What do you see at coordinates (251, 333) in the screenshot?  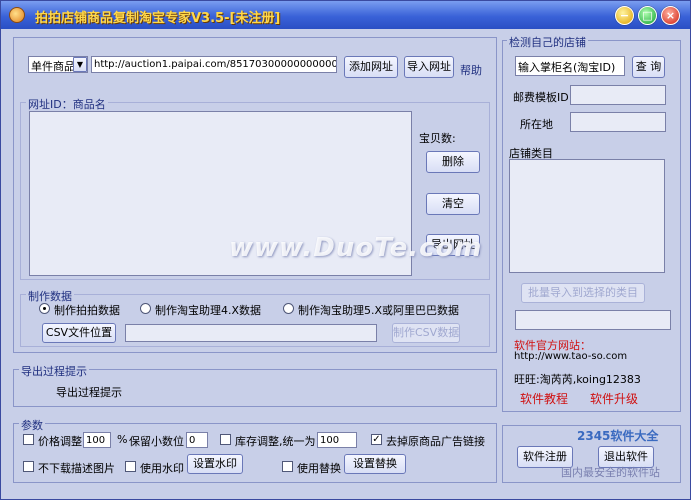 I see `csv-path-input` at bounding box center [251, 333].